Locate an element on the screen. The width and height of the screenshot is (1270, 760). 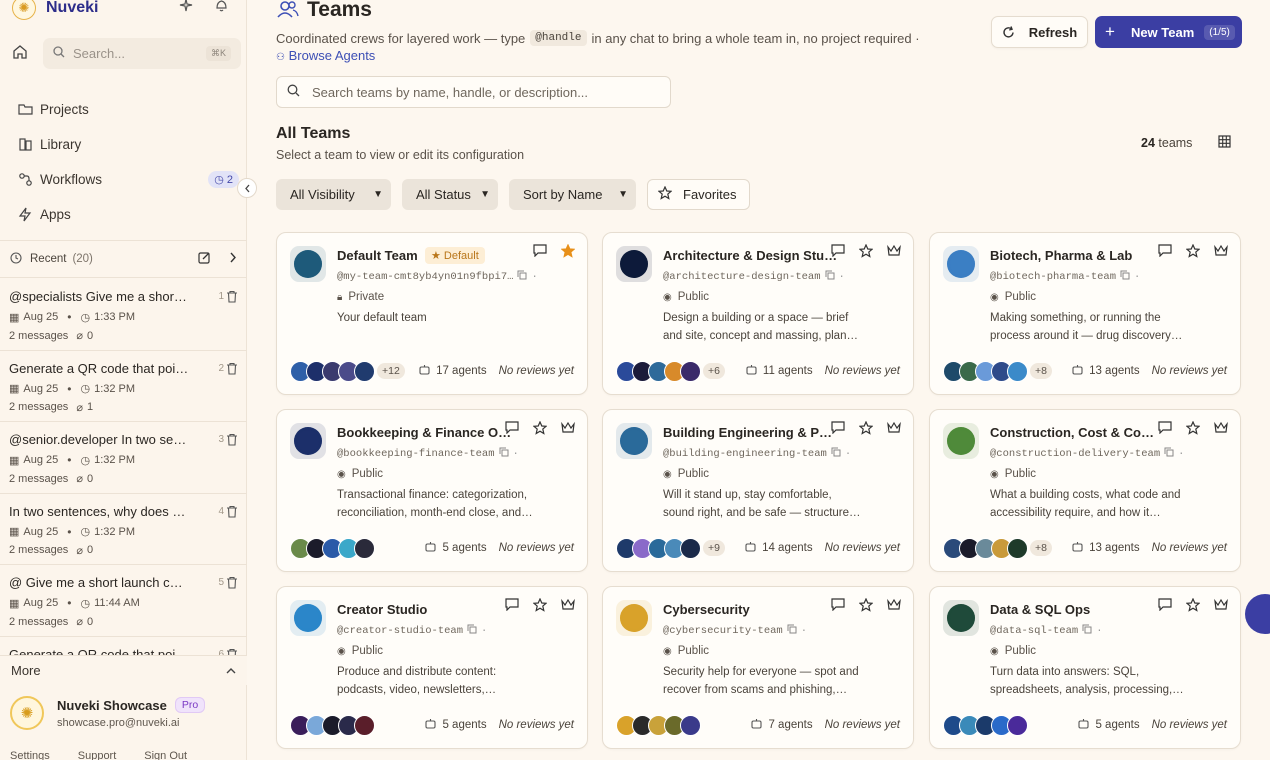
sidebar-item-apps: Apps is located at coordinates (130, 214).